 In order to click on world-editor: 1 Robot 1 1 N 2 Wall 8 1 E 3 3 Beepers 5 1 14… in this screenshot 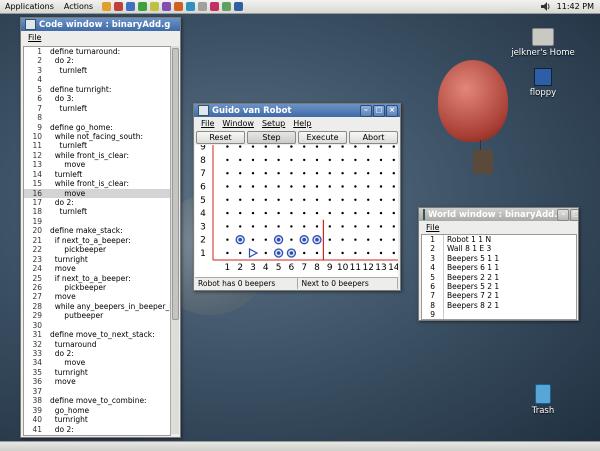, I will do `click(499, 277)`.